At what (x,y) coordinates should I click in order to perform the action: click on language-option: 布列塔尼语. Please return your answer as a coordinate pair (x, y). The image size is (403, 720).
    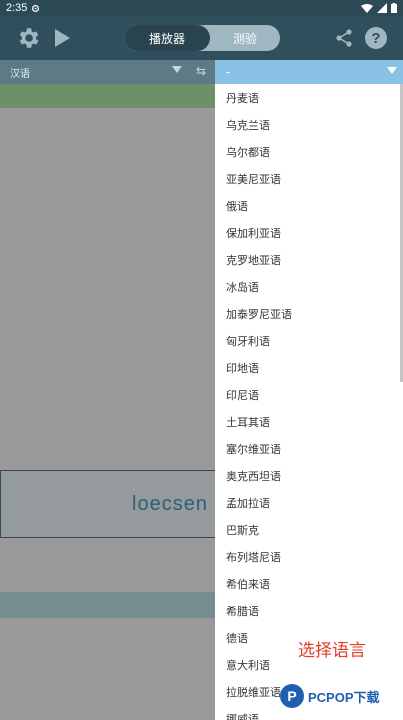
    Looking at the image, I should click on (309, 556).